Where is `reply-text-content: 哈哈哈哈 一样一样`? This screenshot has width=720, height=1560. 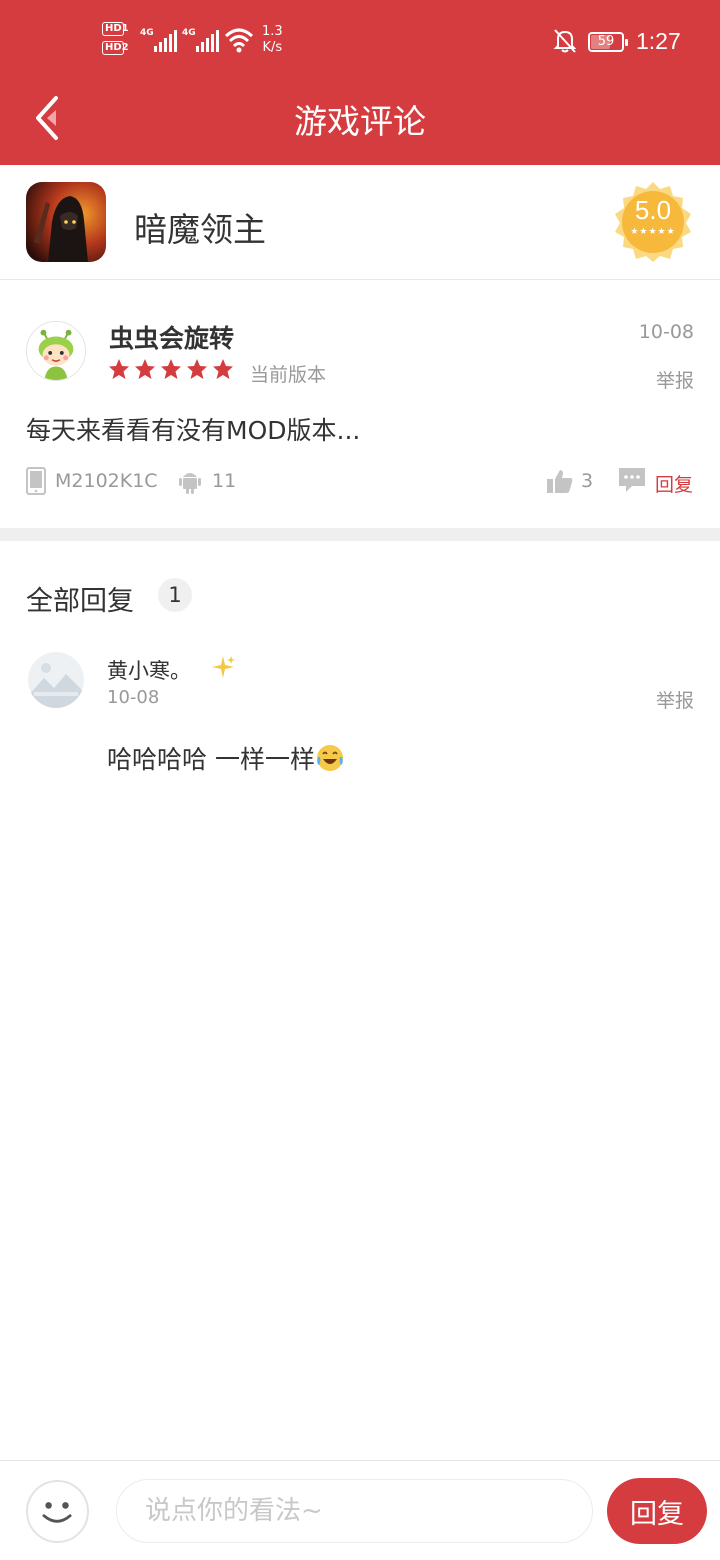
reply-text-content: 哈哈哈哈 一样一样 is located at coordinates (211, 759).